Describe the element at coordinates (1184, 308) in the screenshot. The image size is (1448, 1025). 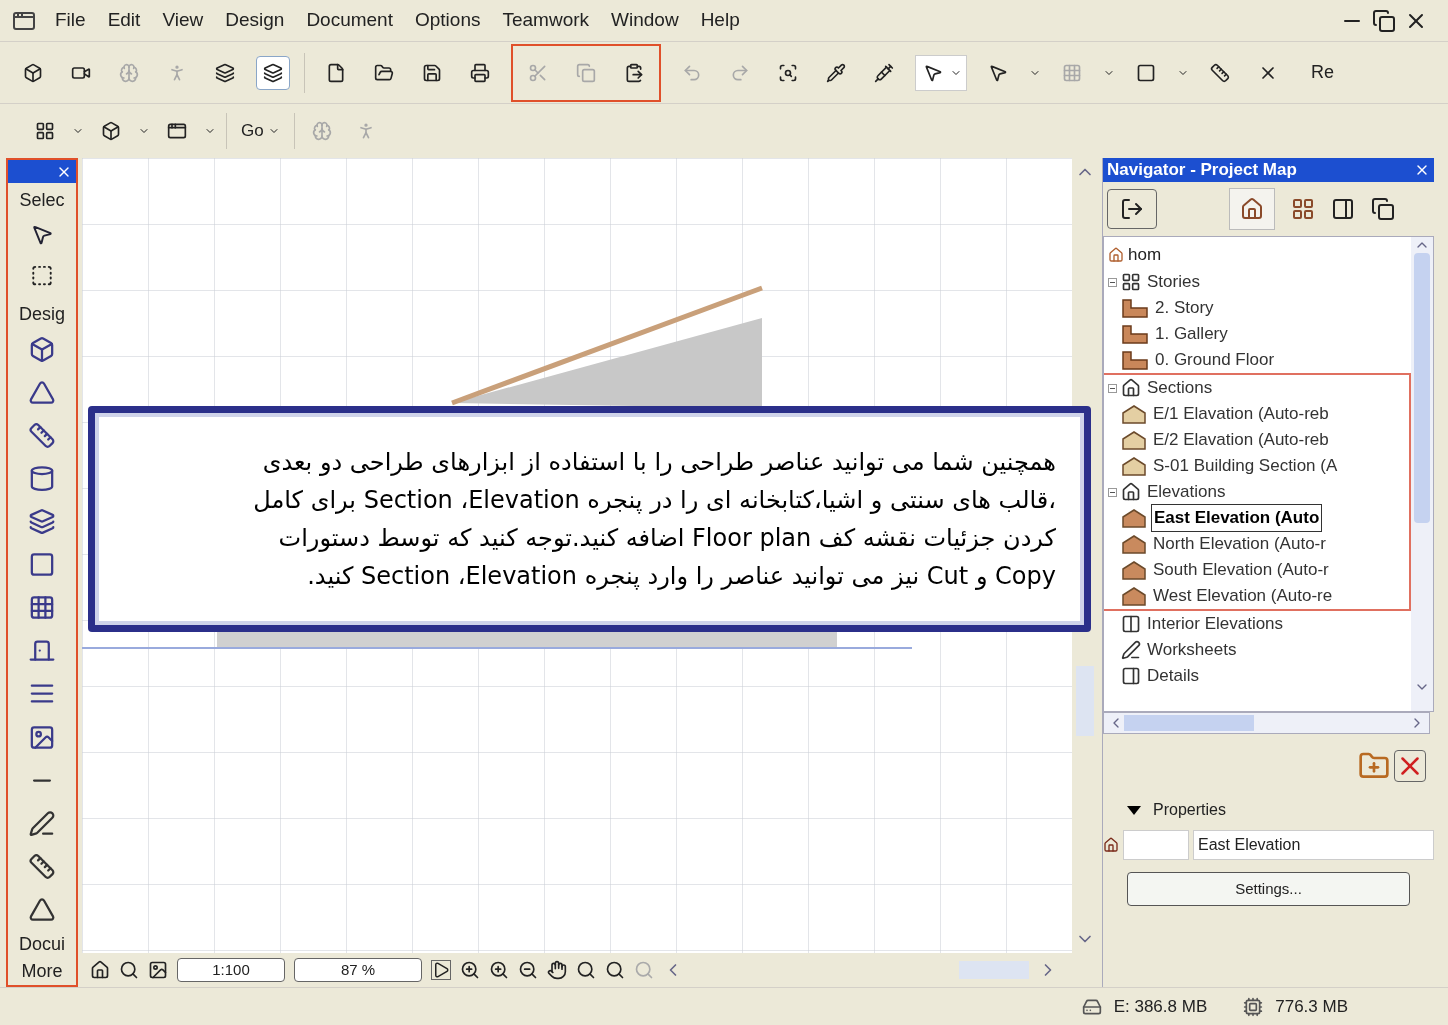
I see `tree-item: 2. Story` at that location.